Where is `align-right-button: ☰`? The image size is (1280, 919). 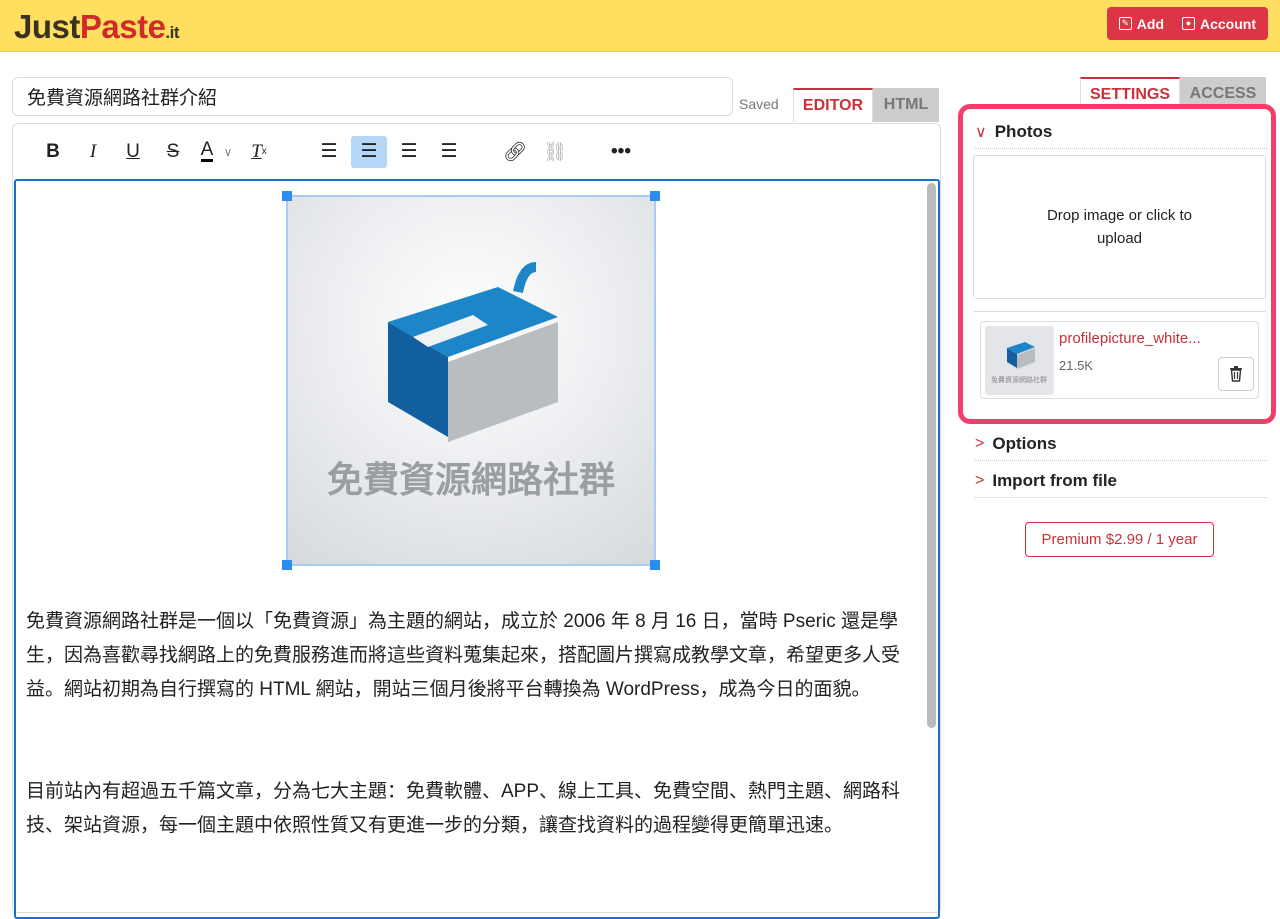
align-right-button: ☰ is located at coordinates (409, 152).